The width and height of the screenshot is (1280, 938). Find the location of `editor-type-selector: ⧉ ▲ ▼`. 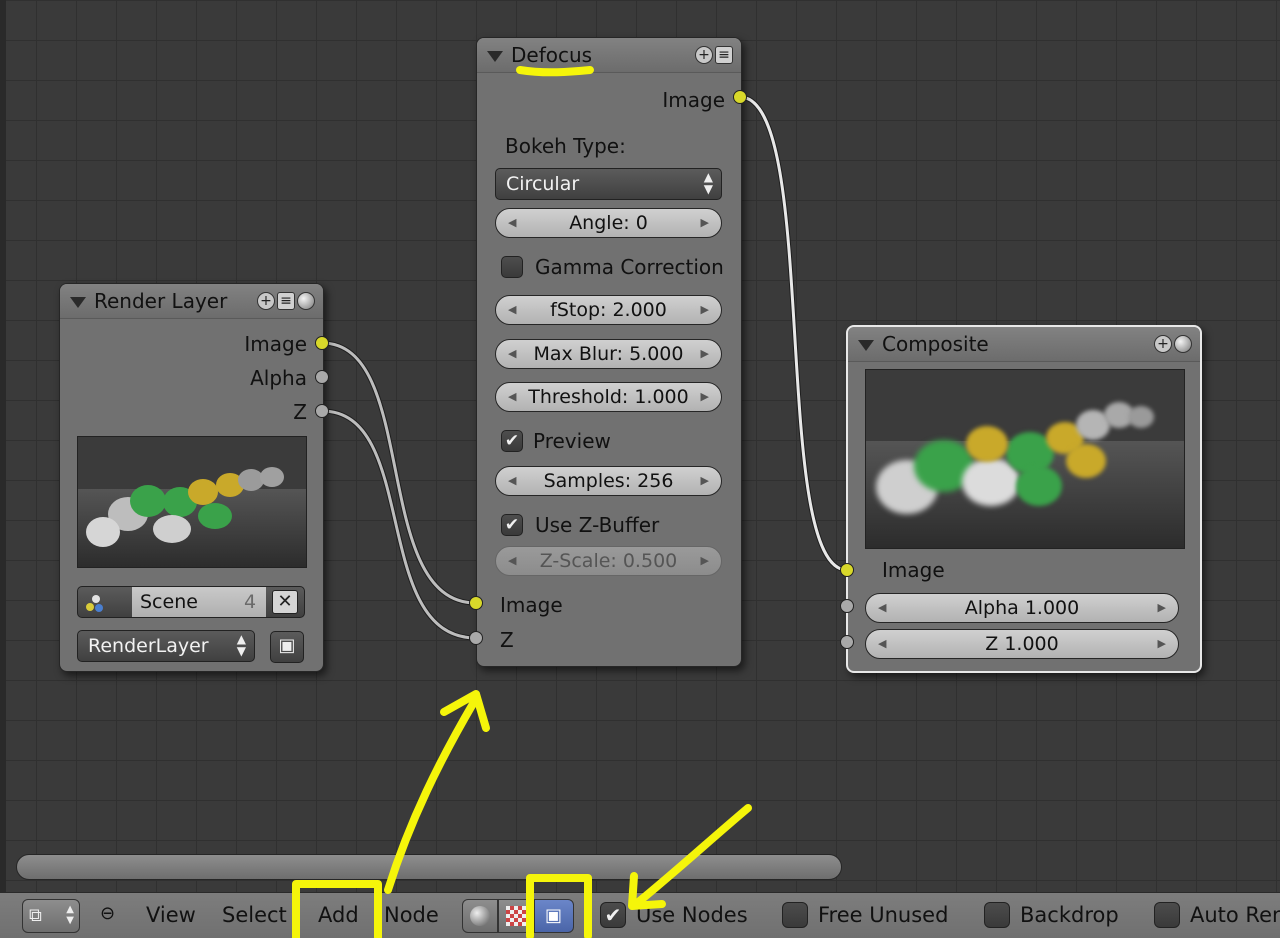

editor-type-selector: ⧉ ▲ ▼ is located at coordinates (51, 916).